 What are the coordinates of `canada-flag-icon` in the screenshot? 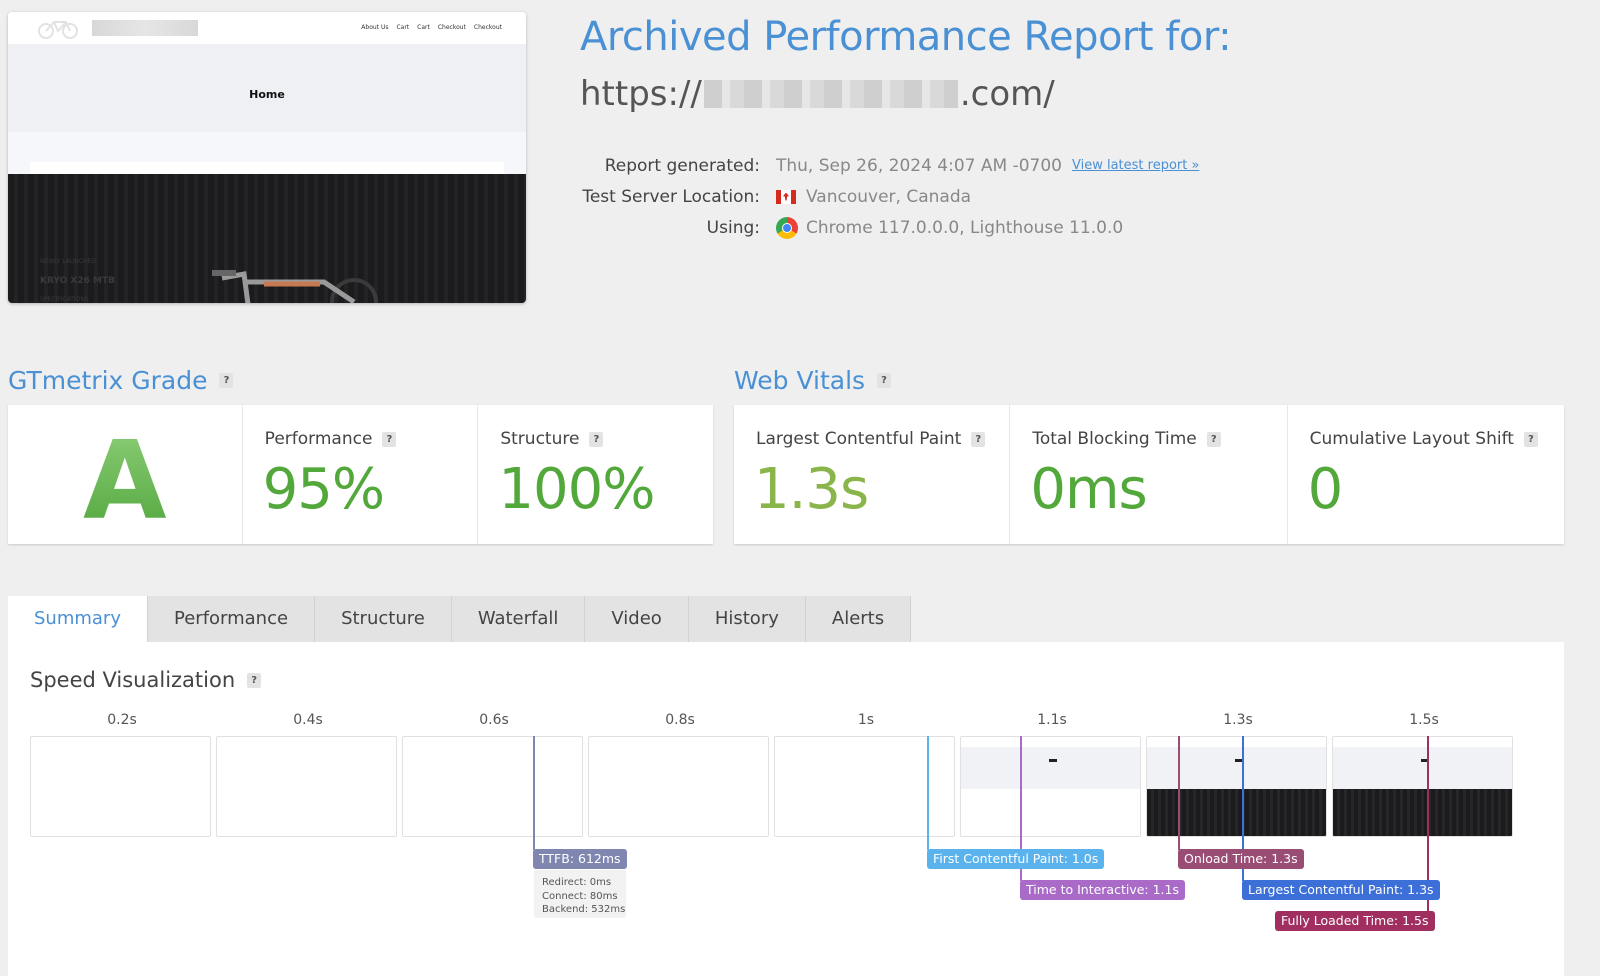 It's located at (786, 196).